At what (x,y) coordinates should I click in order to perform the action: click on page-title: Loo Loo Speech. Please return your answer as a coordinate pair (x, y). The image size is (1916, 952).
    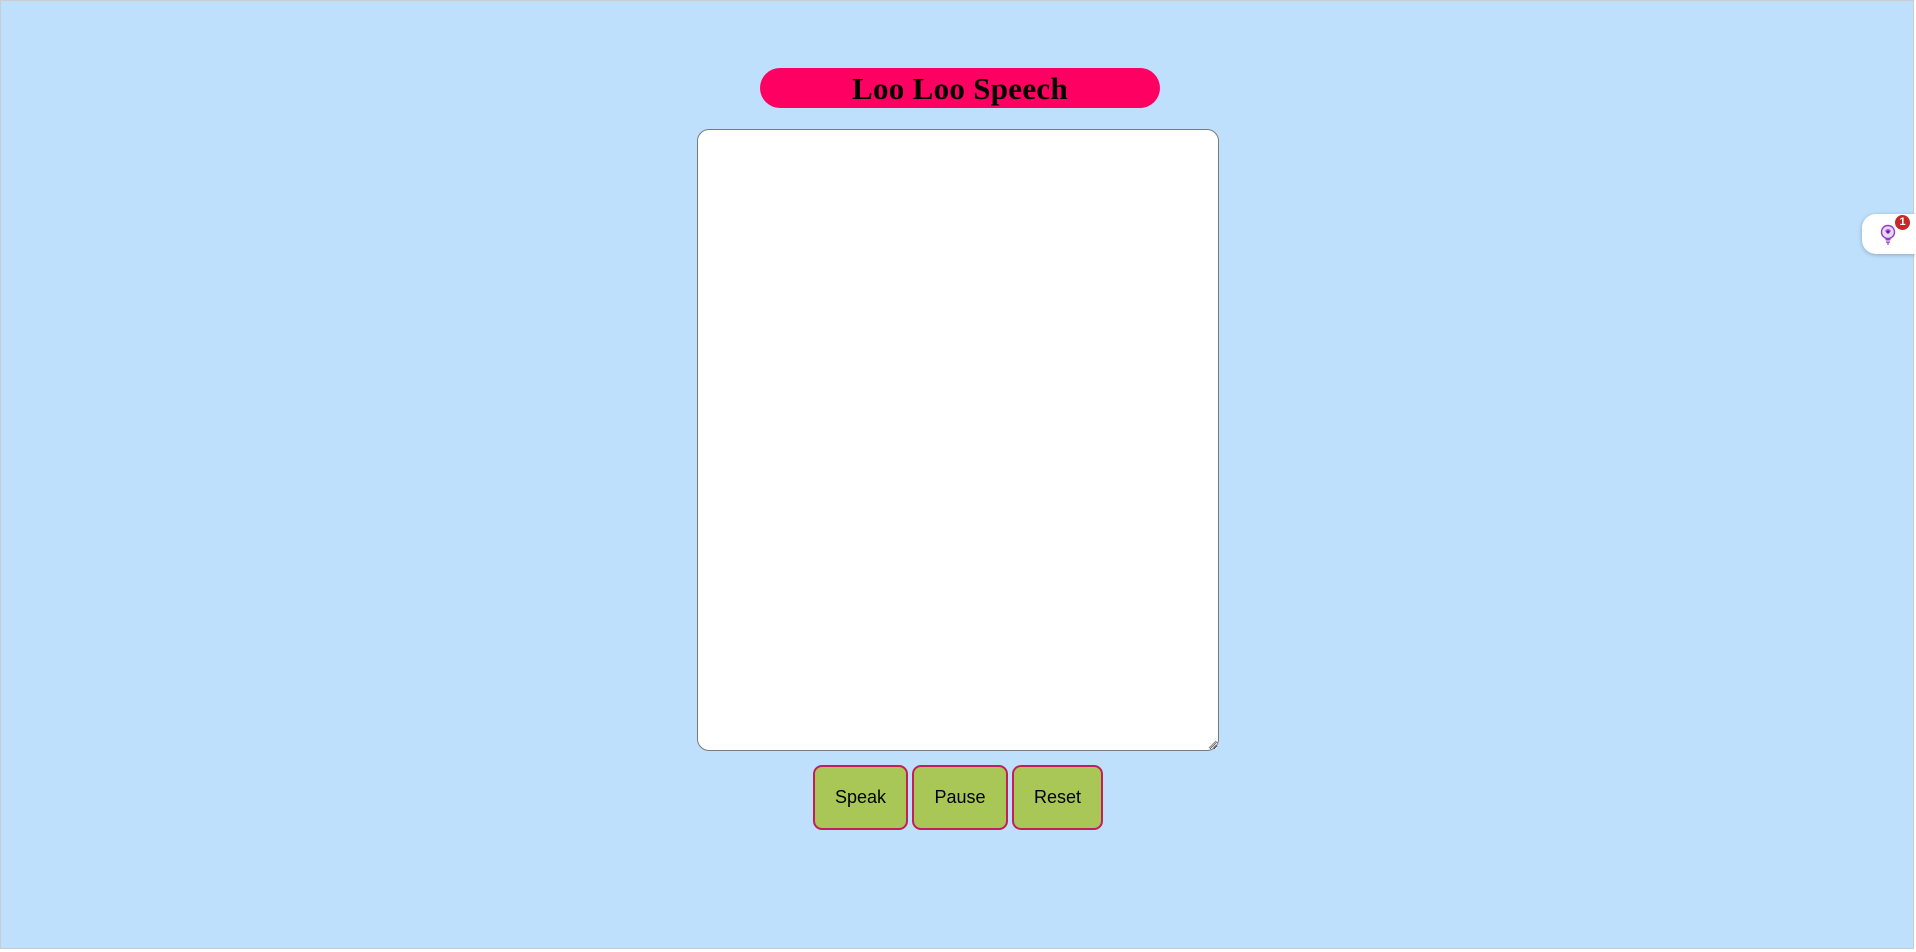
    Looking at the image, I should click on (960, 88).